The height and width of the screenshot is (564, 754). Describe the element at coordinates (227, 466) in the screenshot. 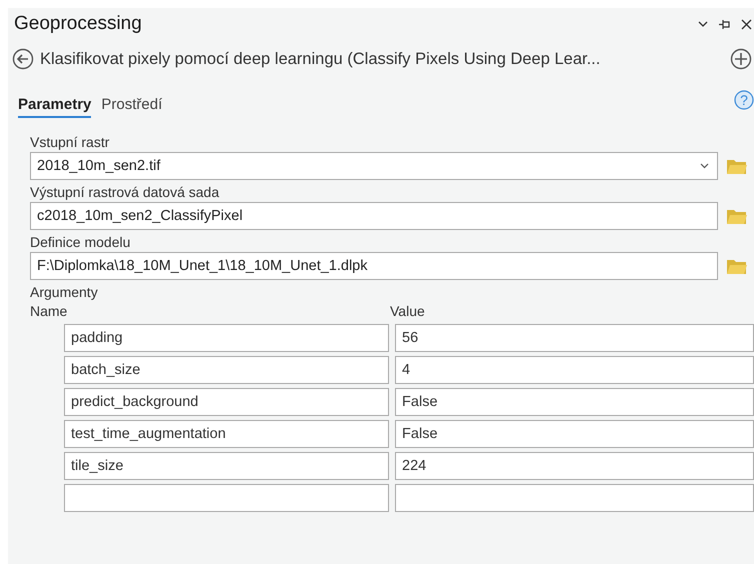

I see `table-cell: tile_size` at that location.